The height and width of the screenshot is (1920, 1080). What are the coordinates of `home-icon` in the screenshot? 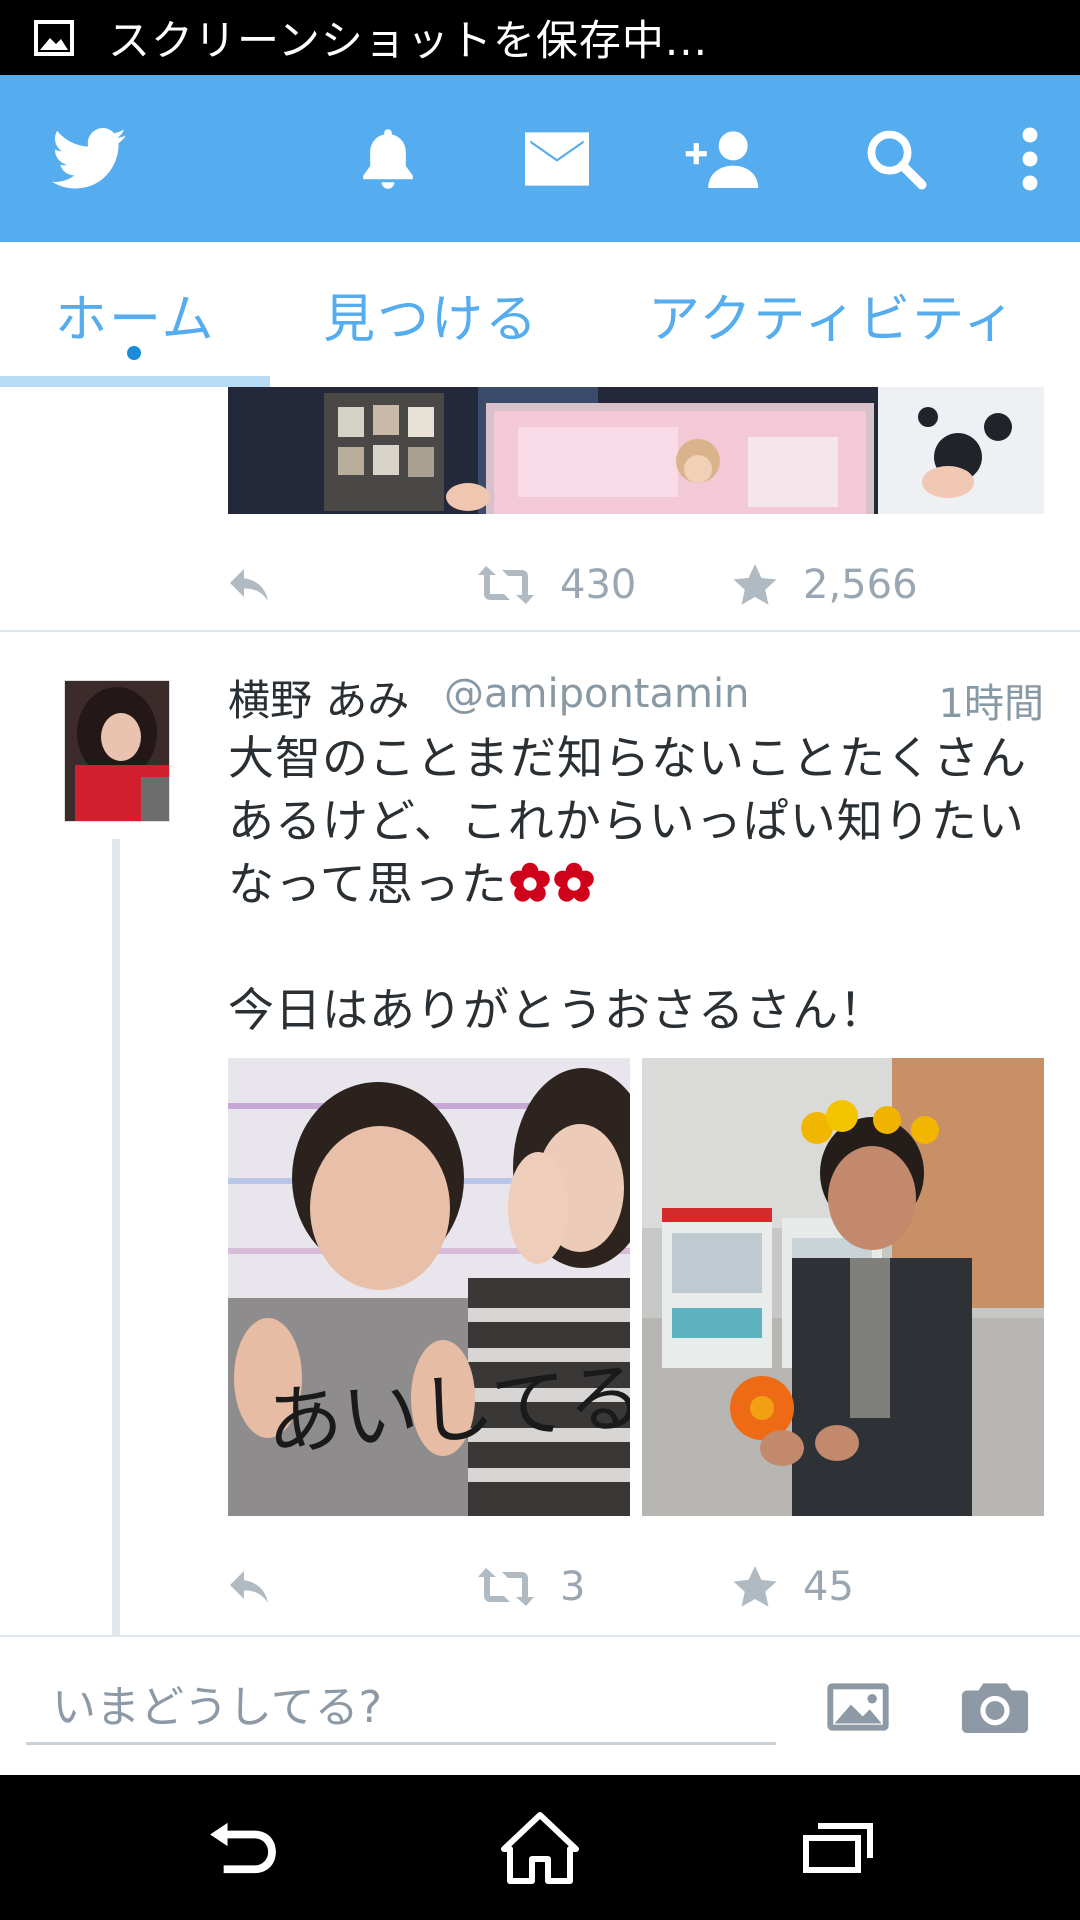 It's located at (540, 1847).